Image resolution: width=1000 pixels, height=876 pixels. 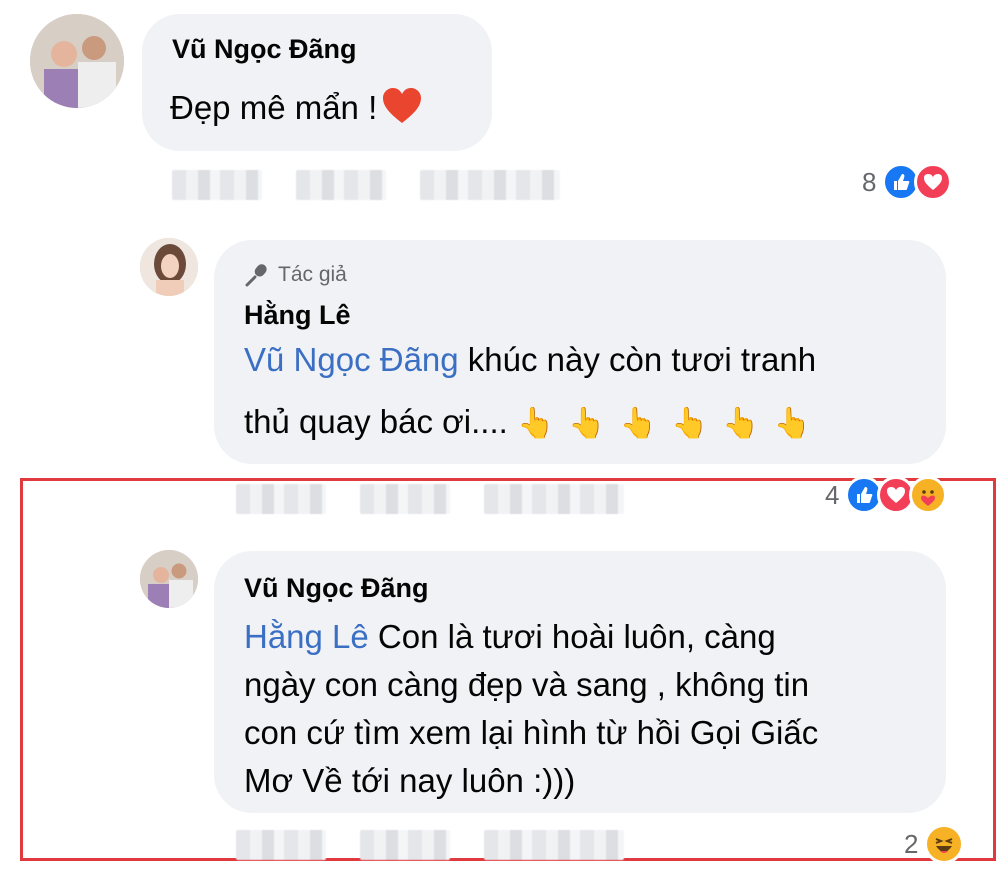 What do you see at coordinates (944, 844) in the screenshot?
I see `haha-icon` at bounding box center [944, 844].